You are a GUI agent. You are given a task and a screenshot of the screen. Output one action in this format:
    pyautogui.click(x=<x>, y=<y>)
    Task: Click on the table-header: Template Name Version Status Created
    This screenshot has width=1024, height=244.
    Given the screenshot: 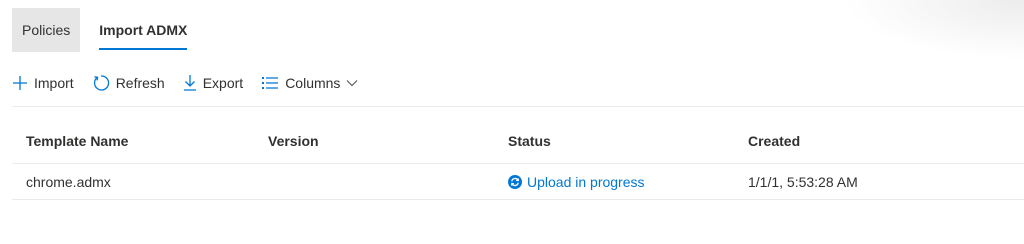 What is the action you would take?
    pyautogui.click(x=518, y=141)
    